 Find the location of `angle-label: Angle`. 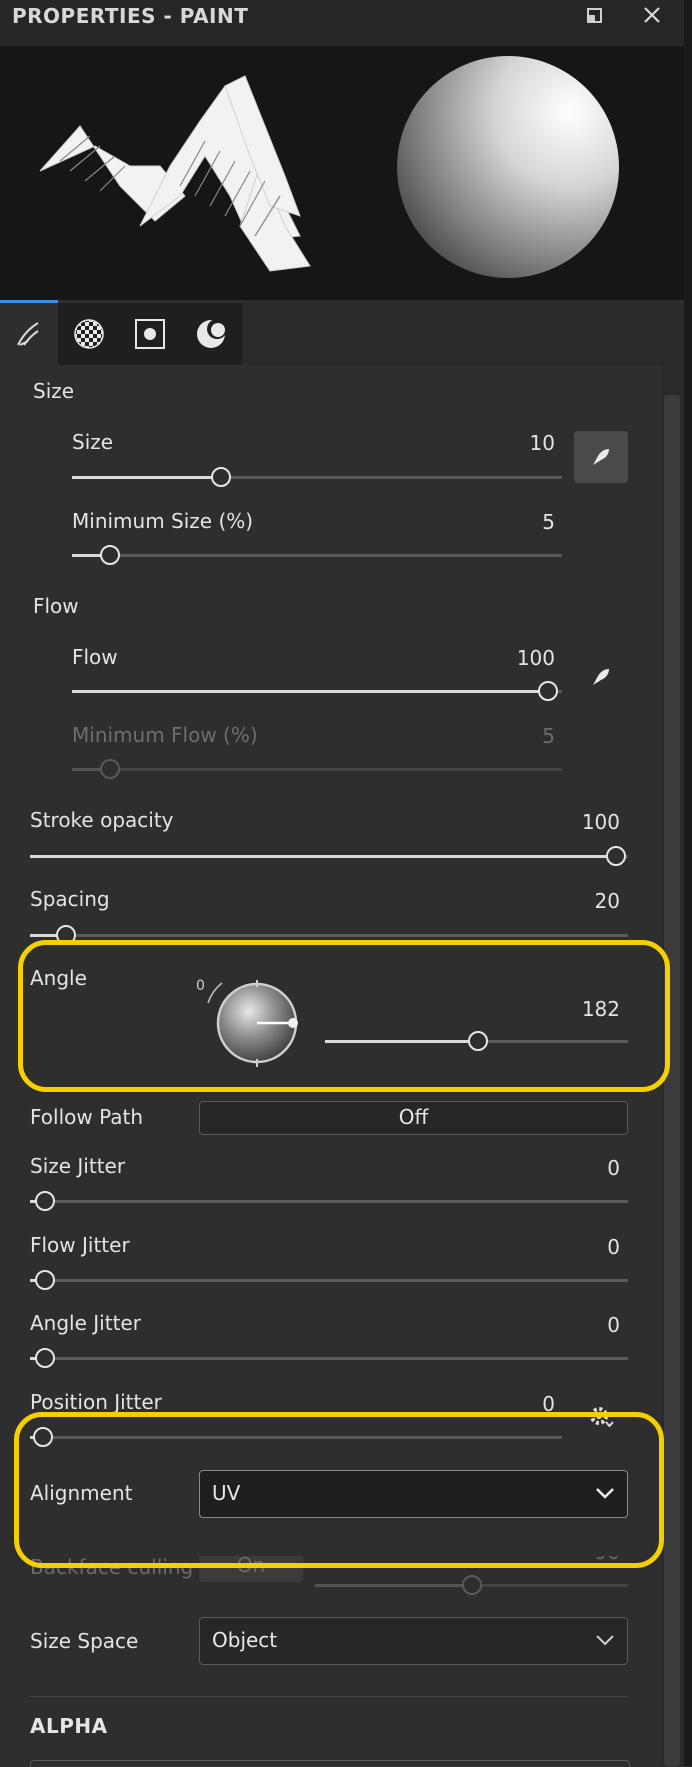

angle-label: Angle is located at coordinates (58, 978).